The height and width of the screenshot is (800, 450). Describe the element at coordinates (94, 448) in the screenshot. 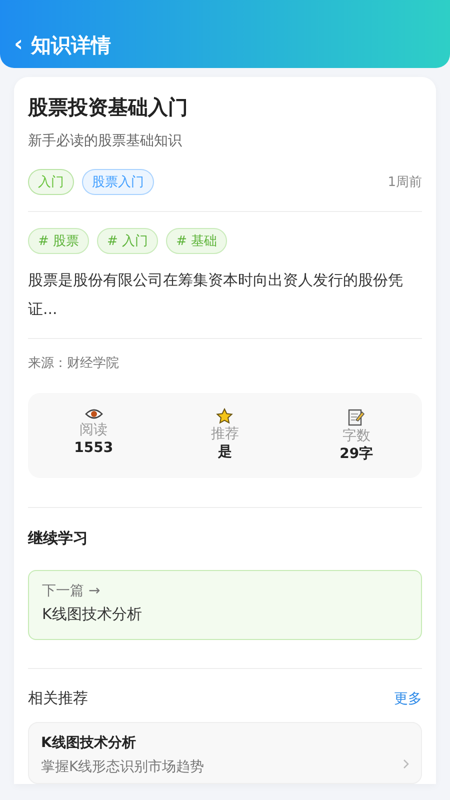

I see `stat-value: 1553` at that location.